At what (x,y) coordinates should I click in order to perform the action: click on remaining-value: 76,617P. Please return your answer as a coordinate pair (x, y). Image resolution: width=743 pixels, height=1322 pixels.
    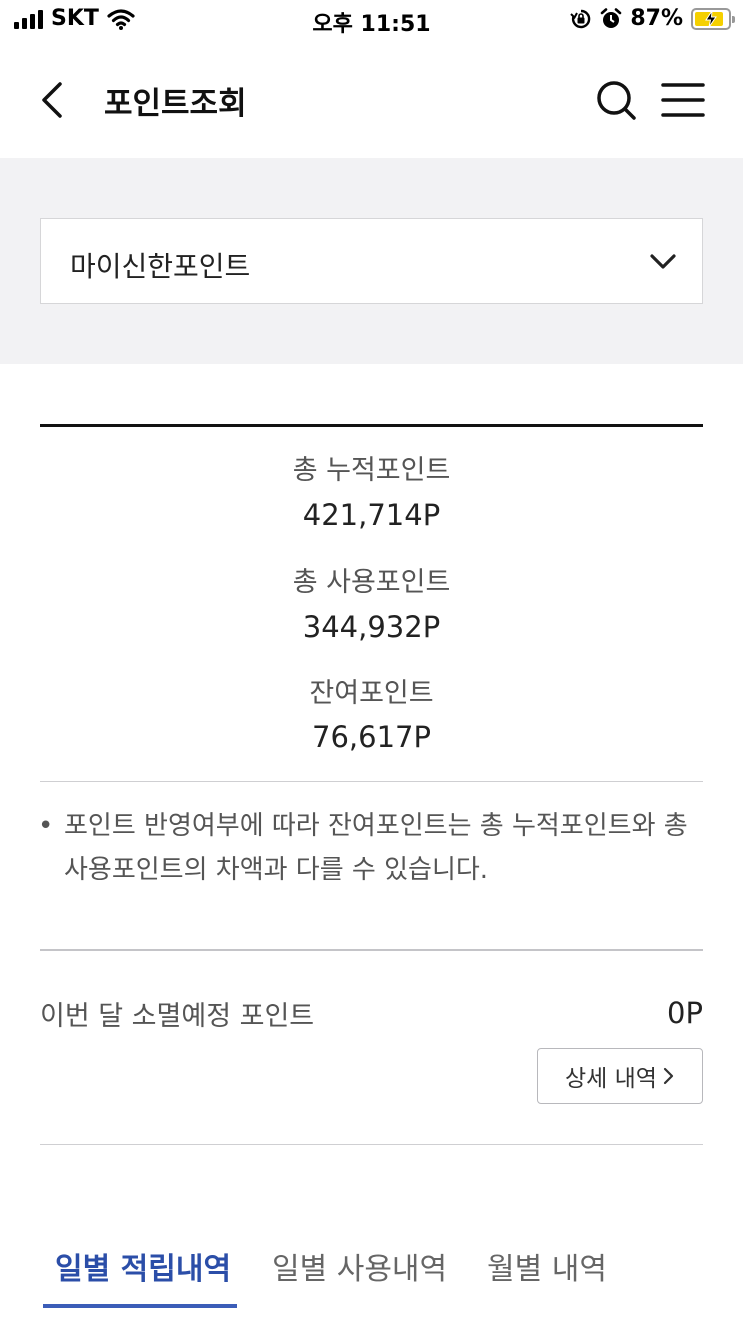
    Looking at the image, I should click on (371, 737).